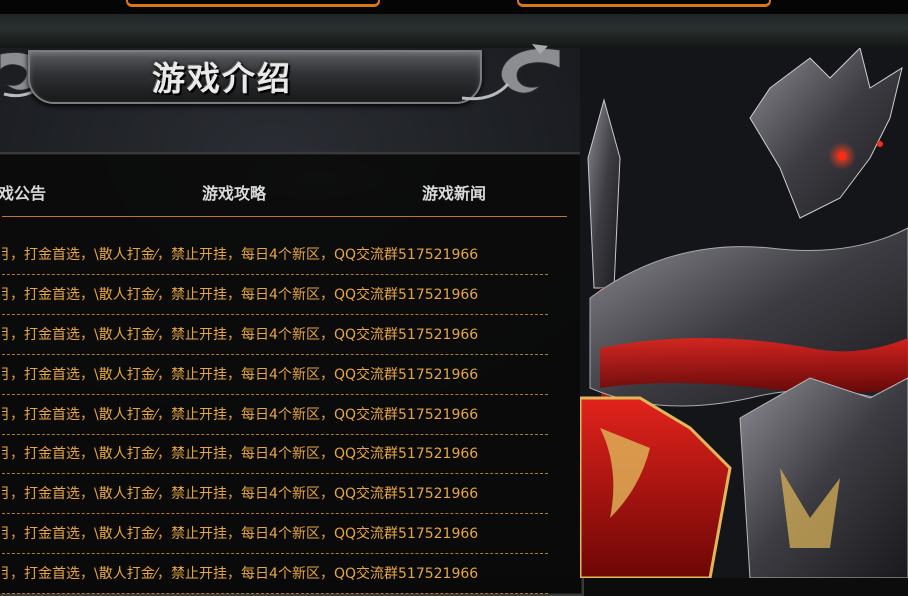  I want to click on scroll-ornament-right-icon, so click(511, 72).